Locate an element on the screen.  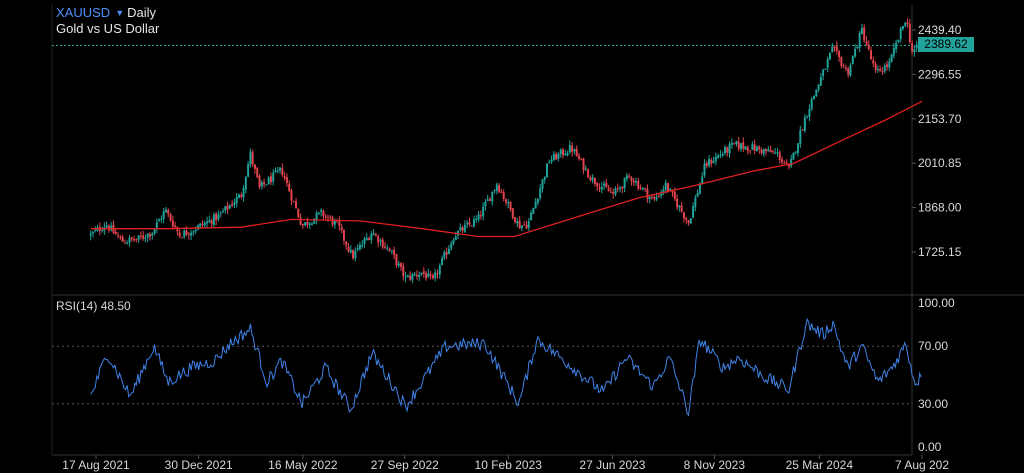
indicator-label: RSI(14) 48.50 is located at coordinates (93, 306).